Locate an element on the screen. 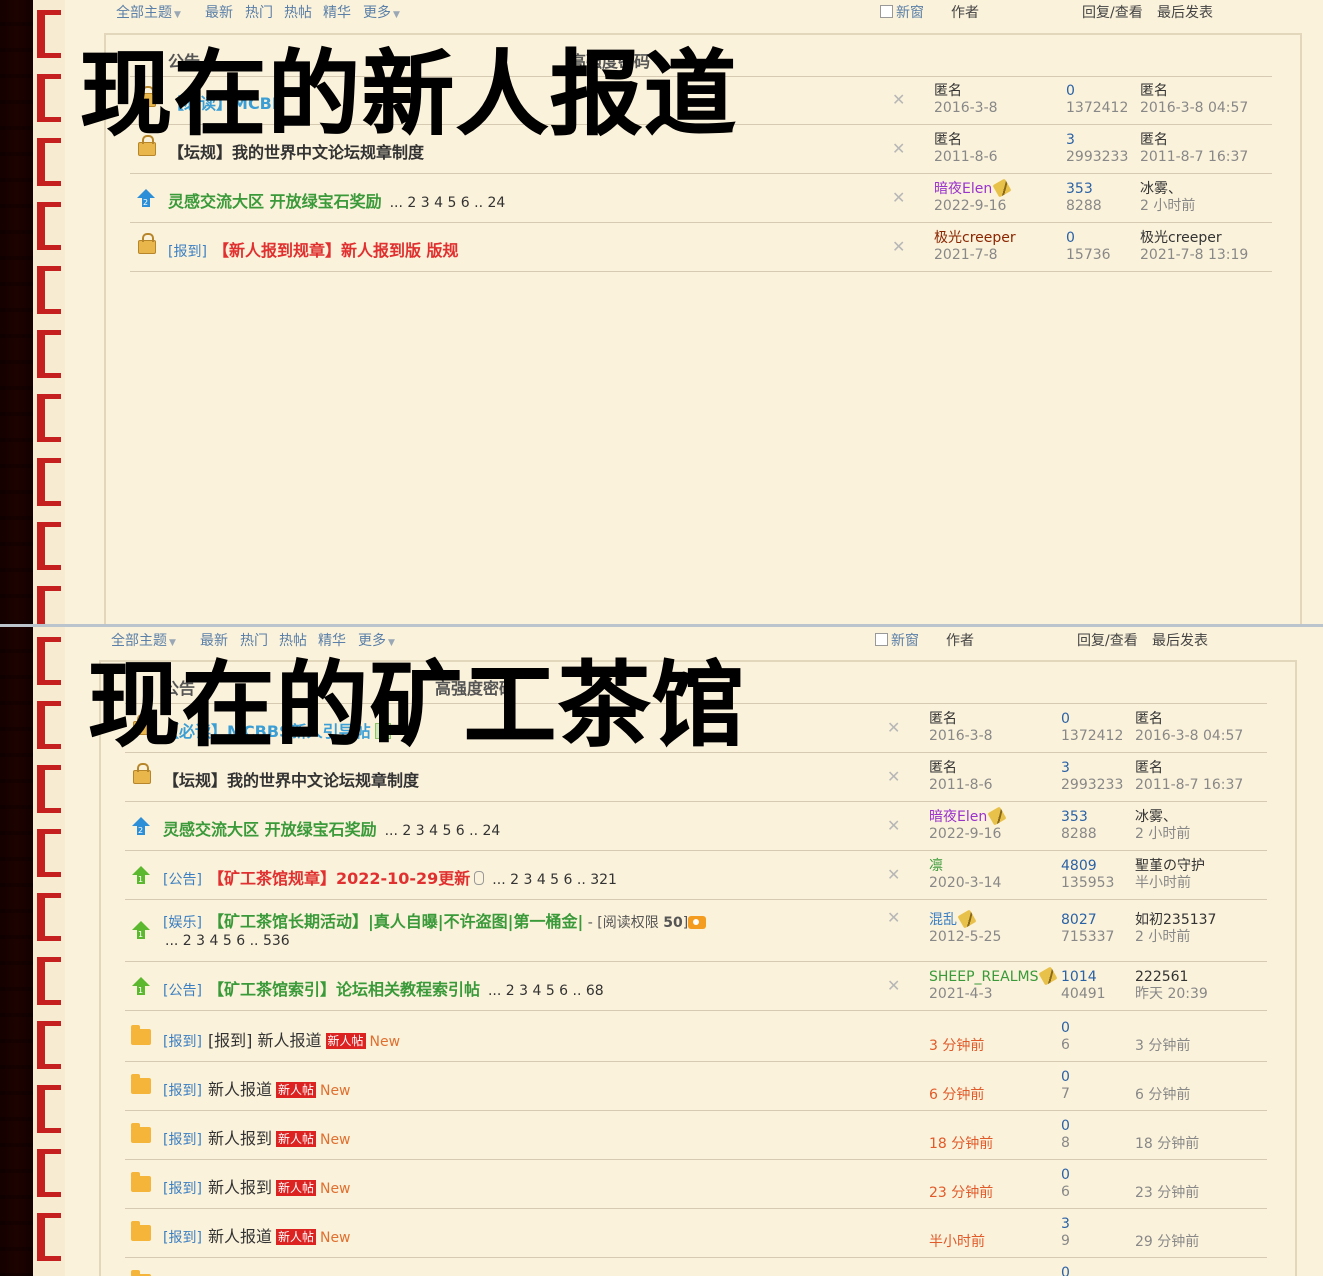 The image size is (1323, 1276). filter-hotpost: 热帖 is located at coordinates (298, 12).